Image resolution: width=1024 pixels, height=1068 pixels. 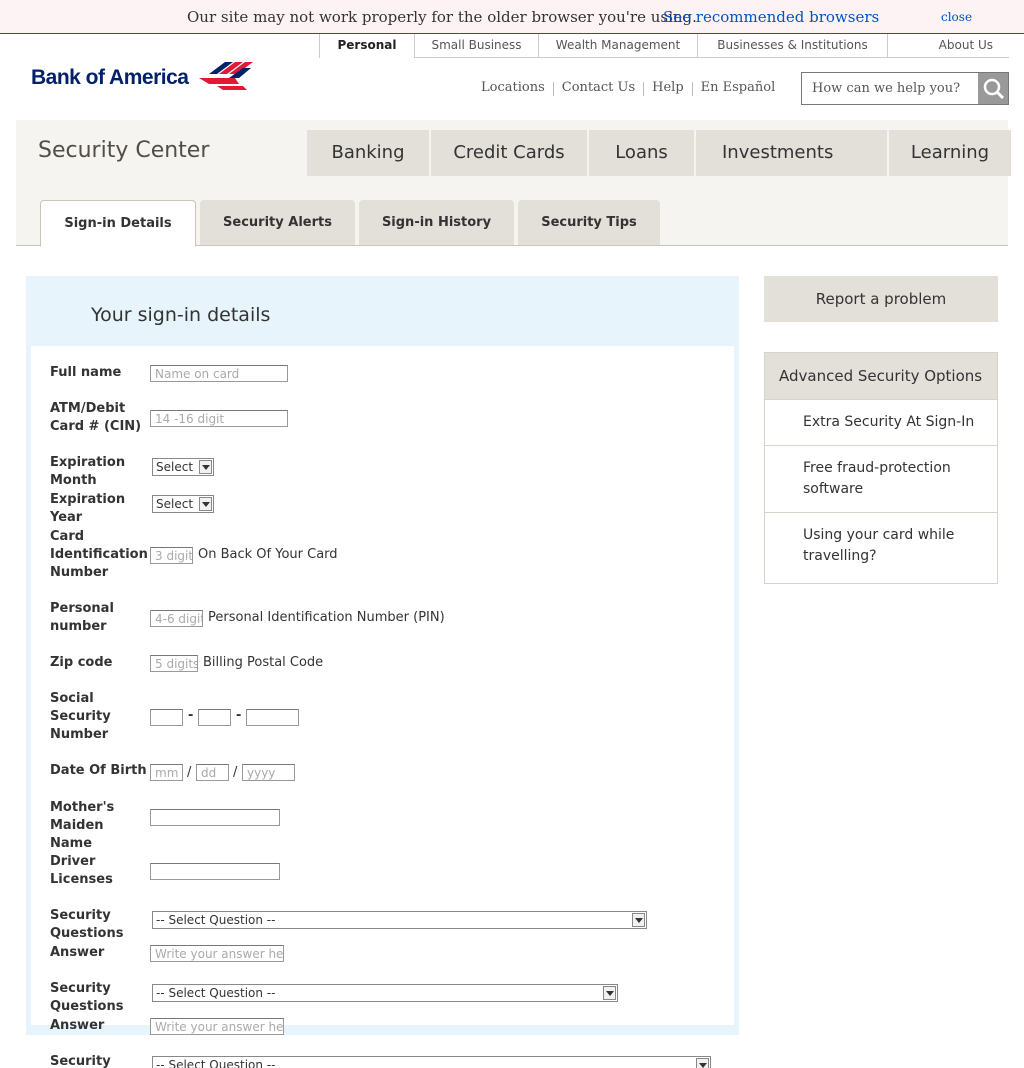 I want to click on dob-label: Date Of Birth, so click(x=98, y=770).